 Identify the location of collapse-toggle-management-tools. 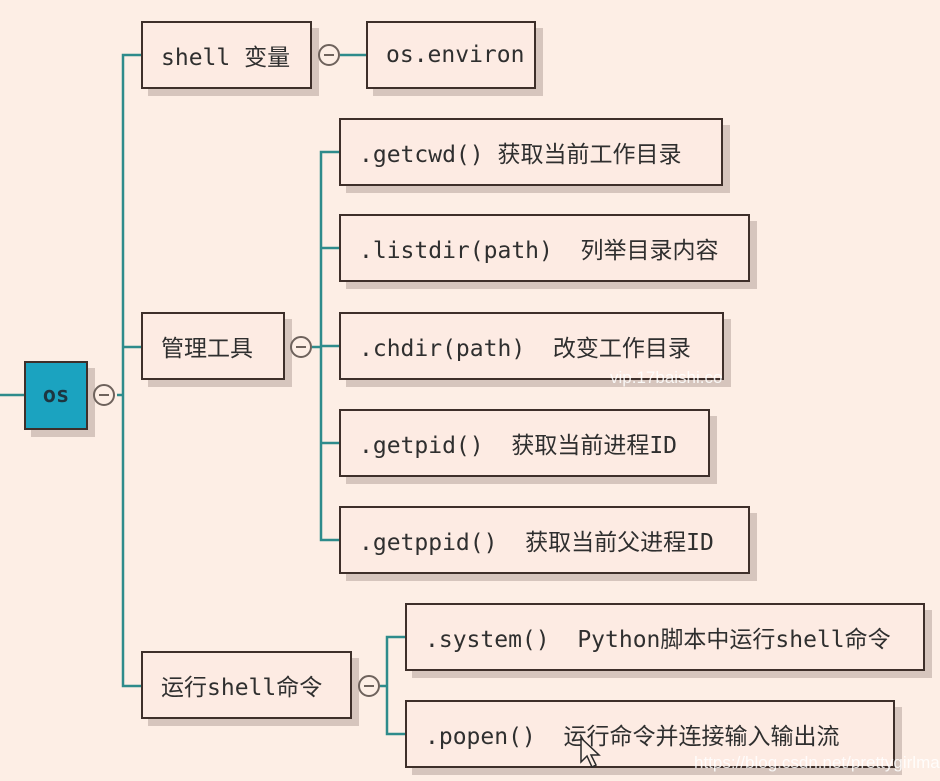
(301, 347).